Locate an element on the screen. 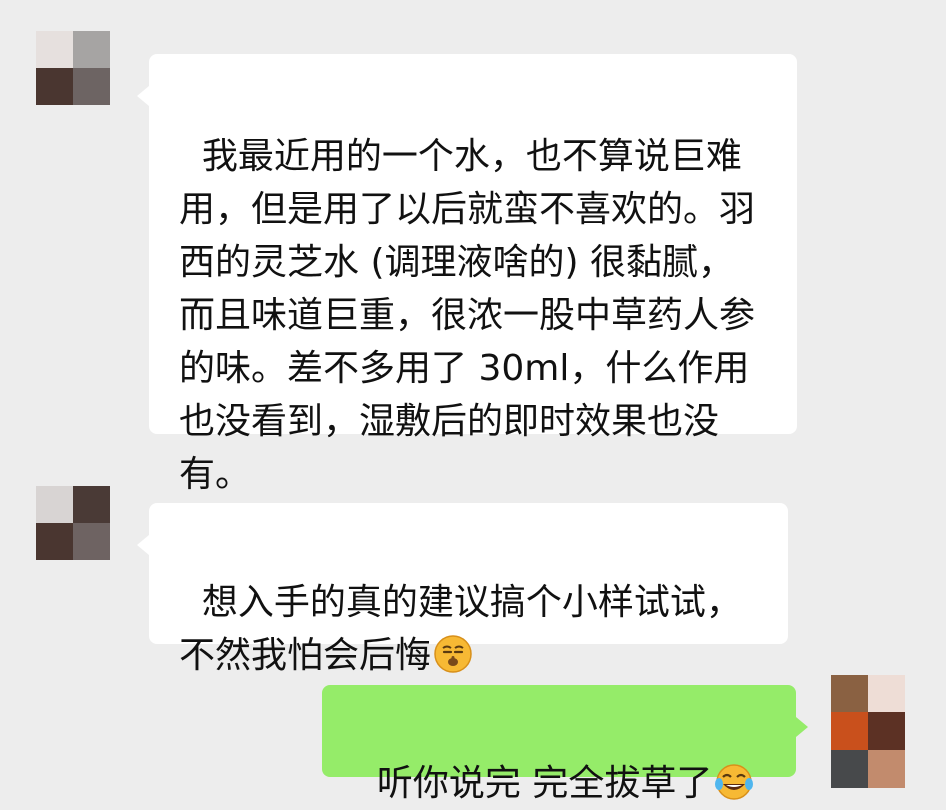 Image resolution: width=946 pixels, height=810 pixels. hush-face-icon is located at coordinates (453, 654).